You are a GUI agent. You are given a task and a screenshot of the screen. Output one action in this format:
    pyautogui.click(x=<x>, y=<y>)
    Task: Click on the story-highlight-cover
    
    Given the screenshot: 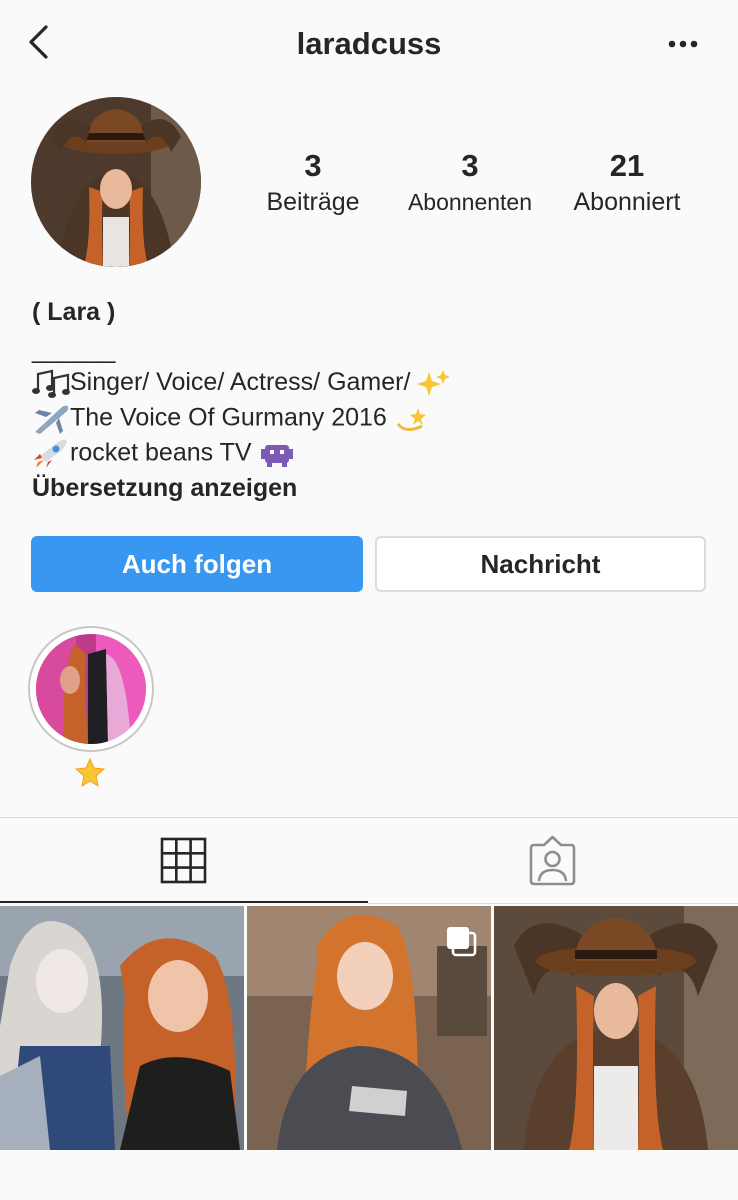 What is the action you would take?
    pyautogui.click(x=91, y=689)
    